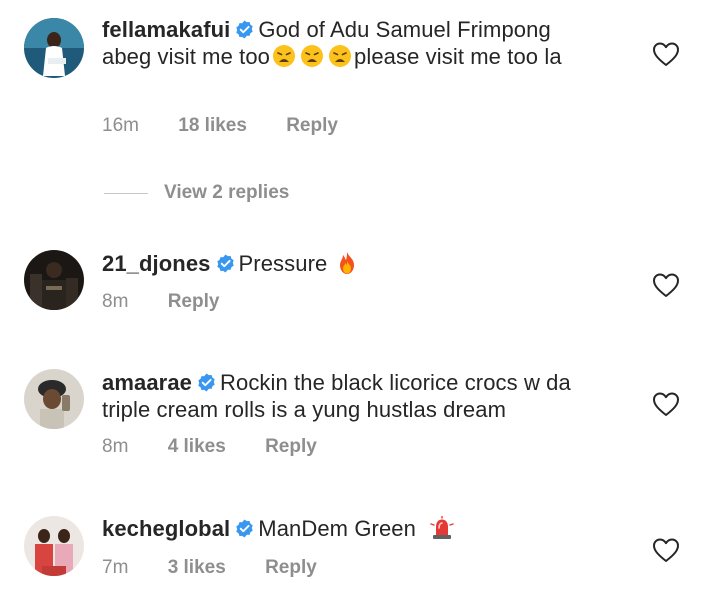 The width and height of the screenshot is (720, 596). I want to click on username: 21_djones, so click(156, 263).